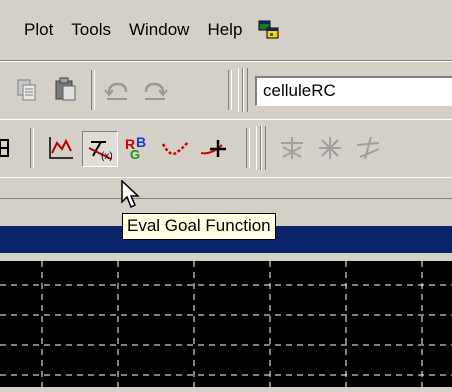 The width and height of the screenshot is (452, 392). What do you see at coordinates (27, 90) in the screenshot?
I see `copy-icon` at bounding box center [27, 90].